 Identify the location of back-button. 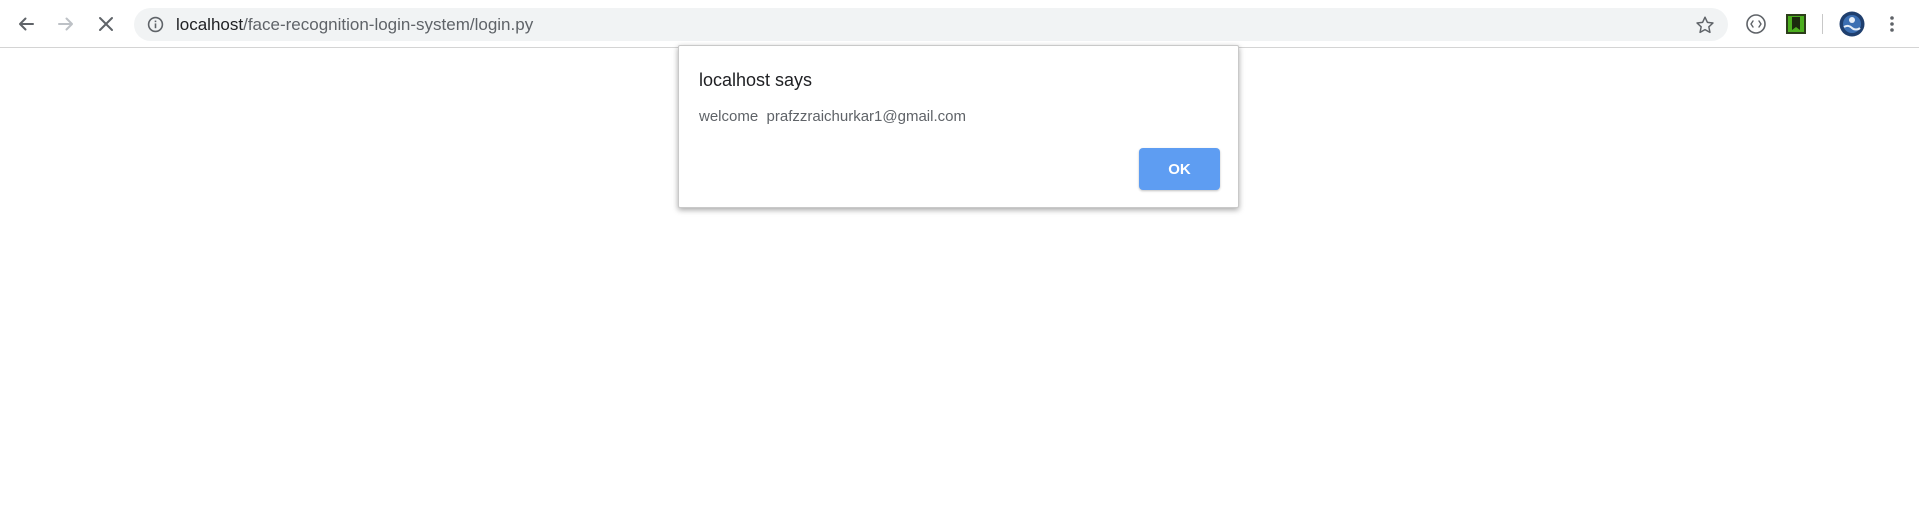
(26, 24).